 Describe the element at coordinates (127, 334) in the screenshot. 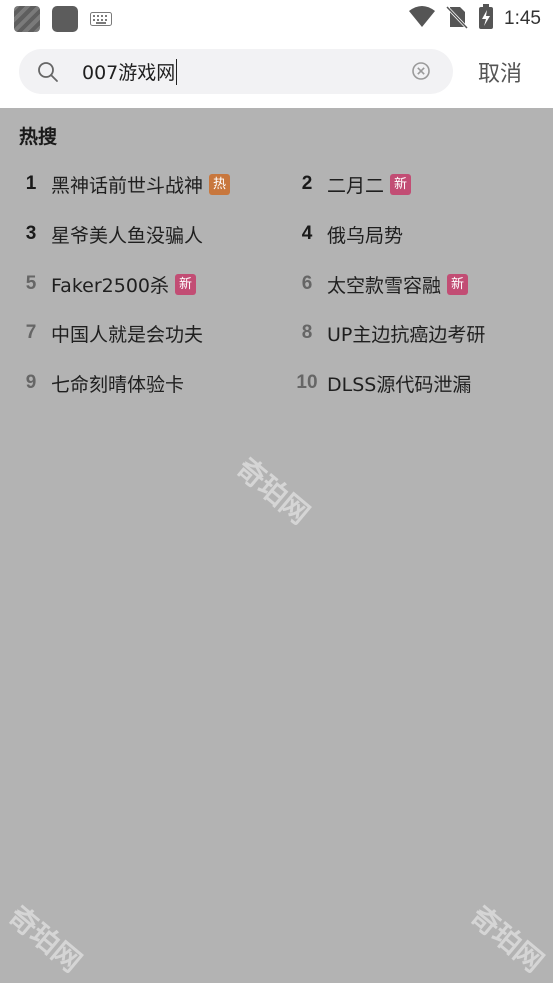

I see `hot-search-text: 中国人就是会功夫` at that location.